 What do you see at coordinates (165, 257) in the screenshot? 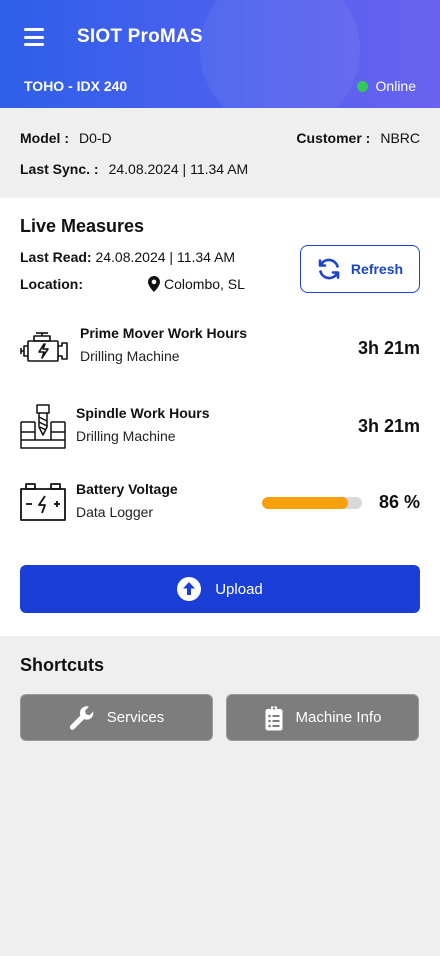
I see `last-read-value: 24.08.2024 | 11.34 AM` at bounding box center [165, 257].